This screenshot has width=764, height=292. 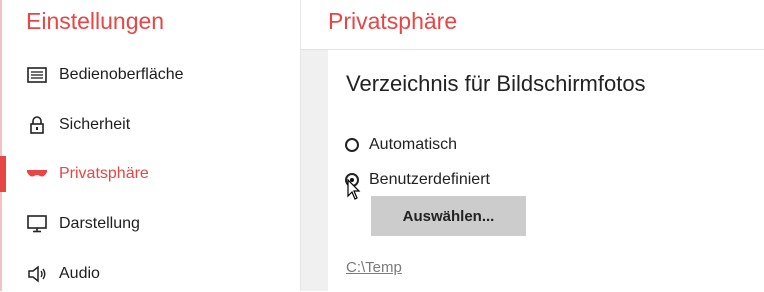 What do you see at coordinates (393, 21) in the screenshot?
I see `page-title: Privatsphäre` at bounding box center [393, 21].